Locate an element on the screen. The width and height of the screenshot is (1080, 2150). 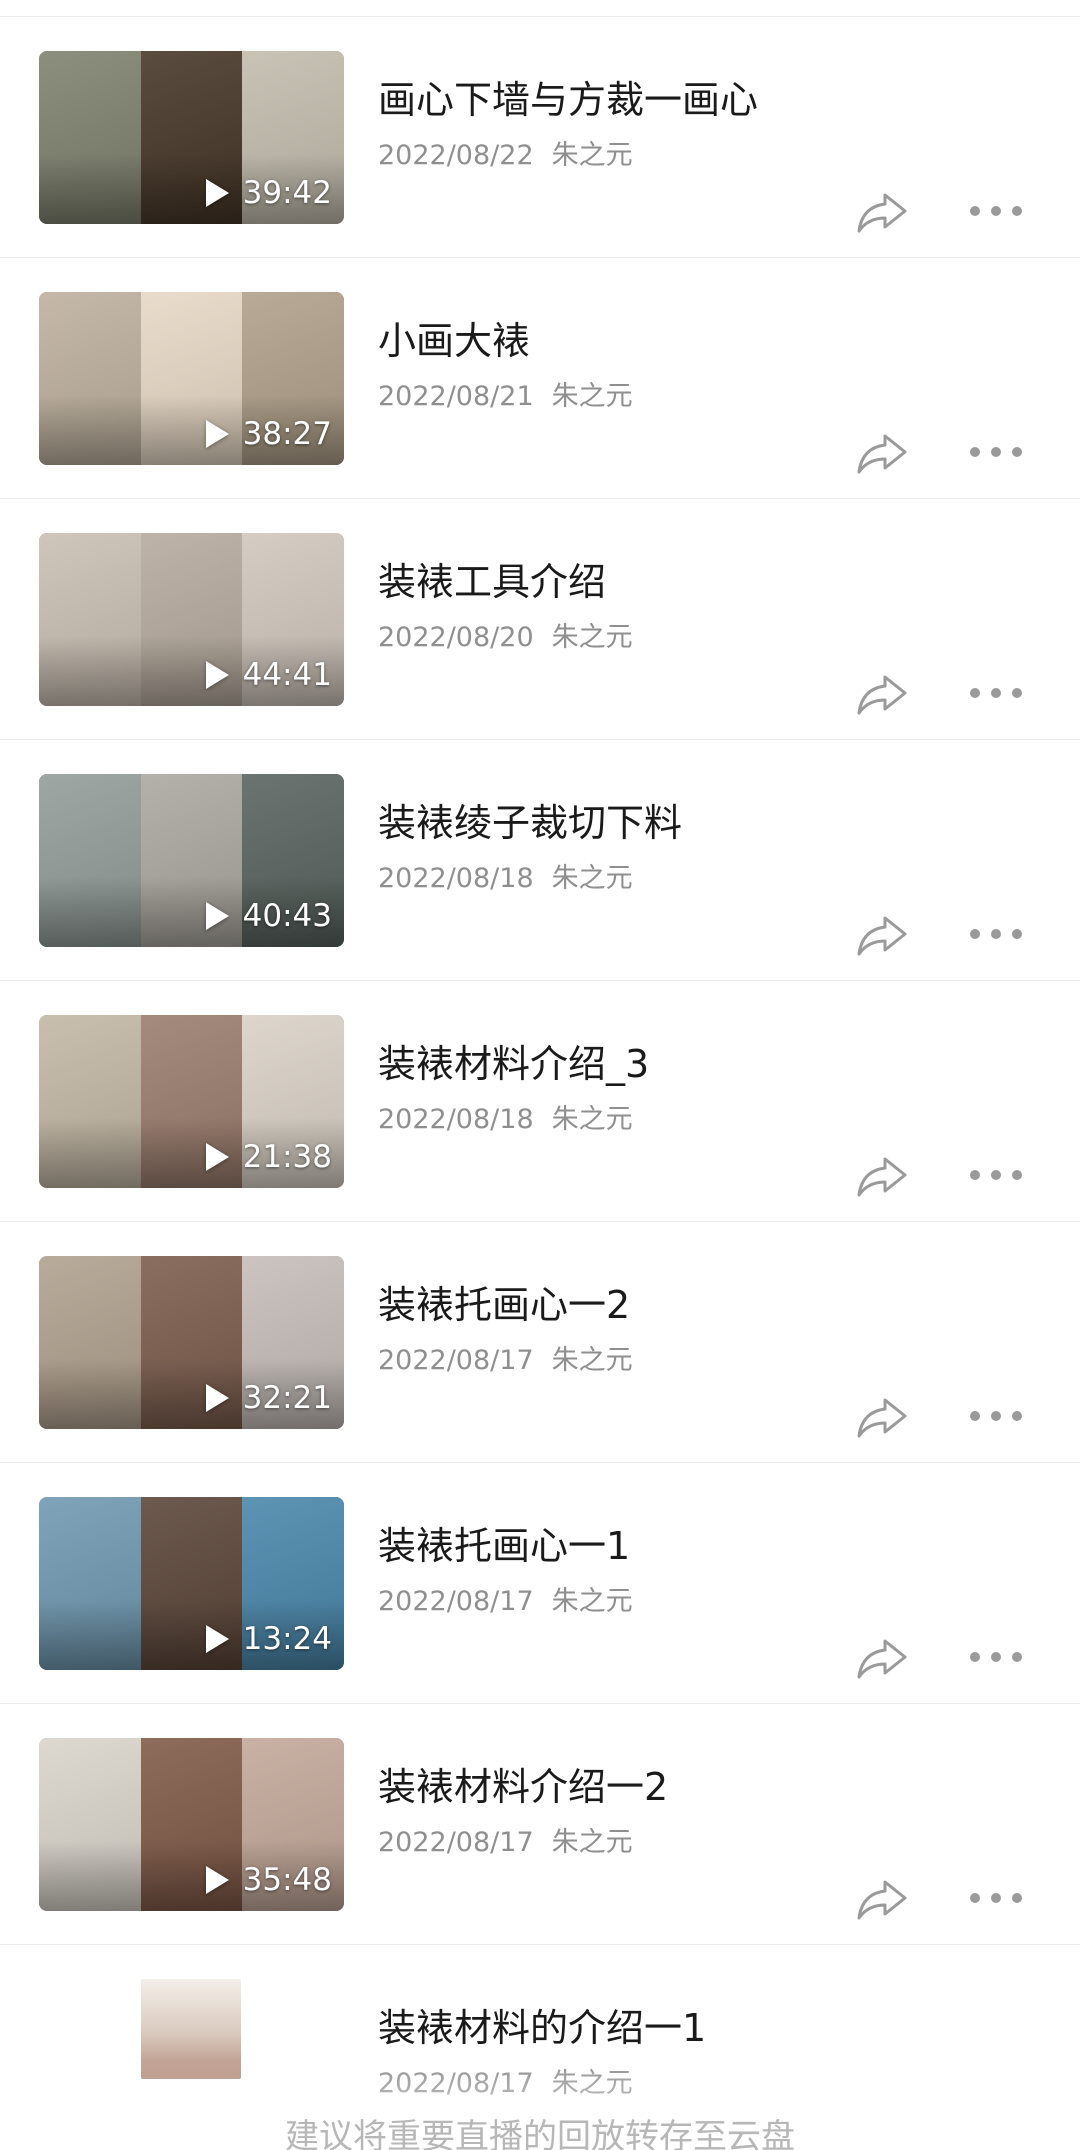
video-thumbnail: 38:27 is located at coordinates (191, 378).